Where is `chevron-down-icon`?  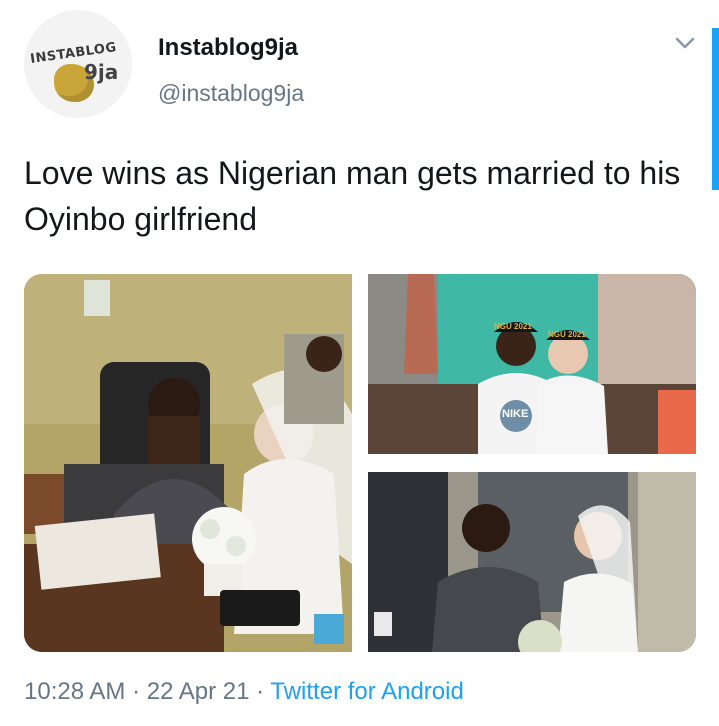
chevron-down-icon is located at coordinates (685, 43).